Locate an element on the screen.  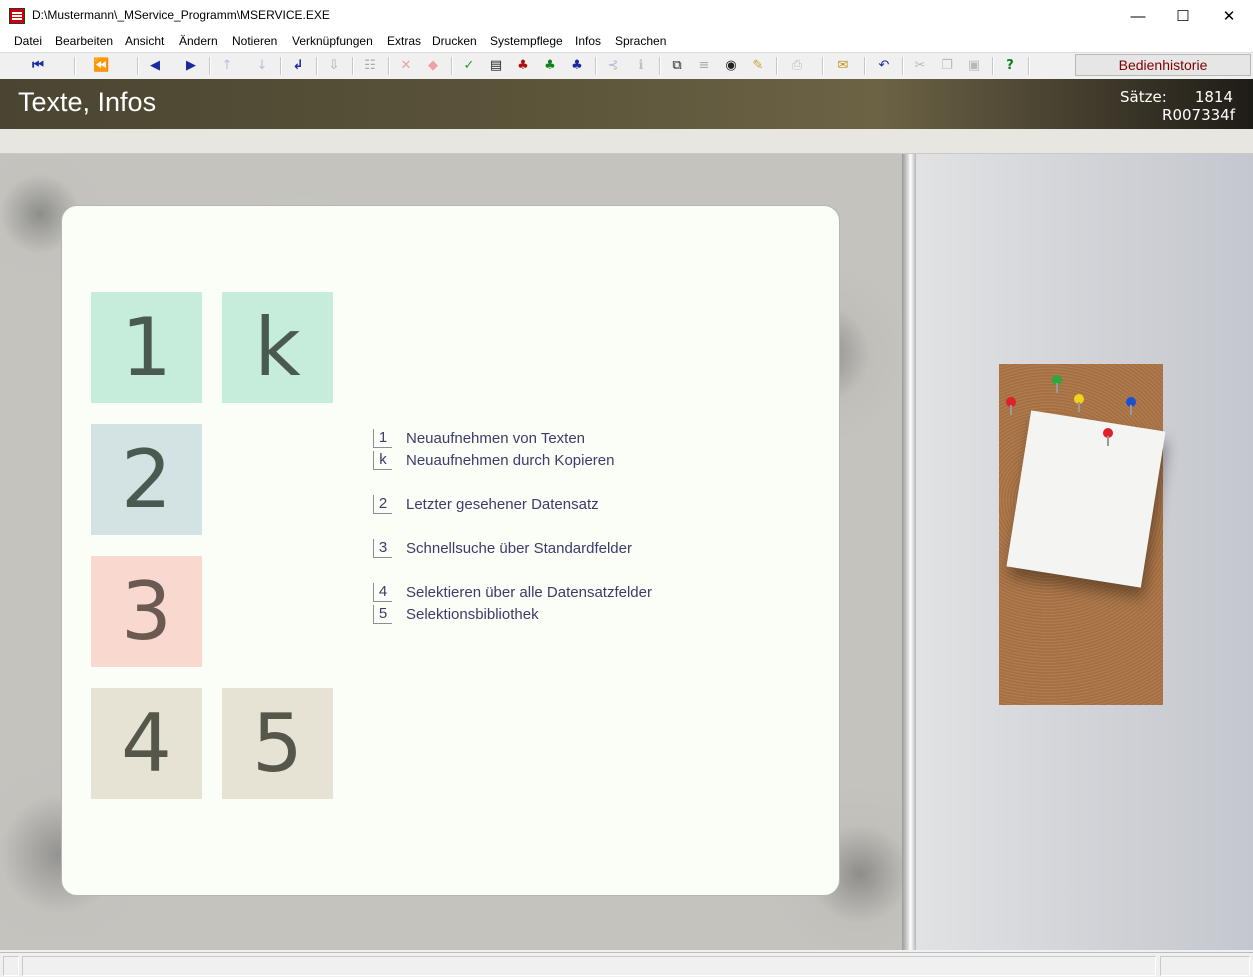
mail-icon: ✉ is located at coordinates (843, 66).